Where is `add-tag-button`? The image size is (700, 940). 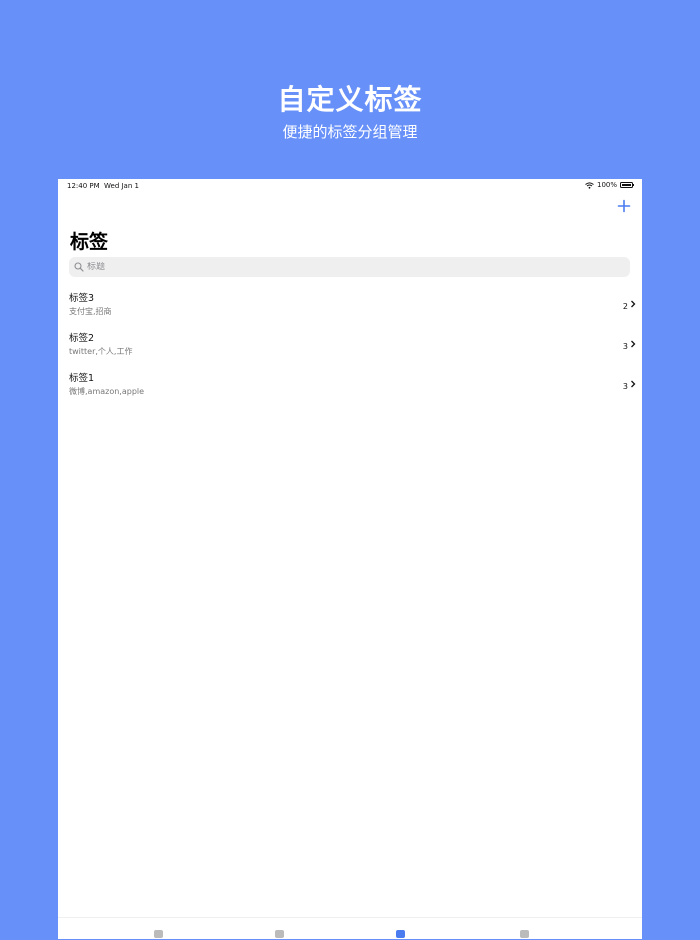
add-tag-button is located at coordinates (624, 206).